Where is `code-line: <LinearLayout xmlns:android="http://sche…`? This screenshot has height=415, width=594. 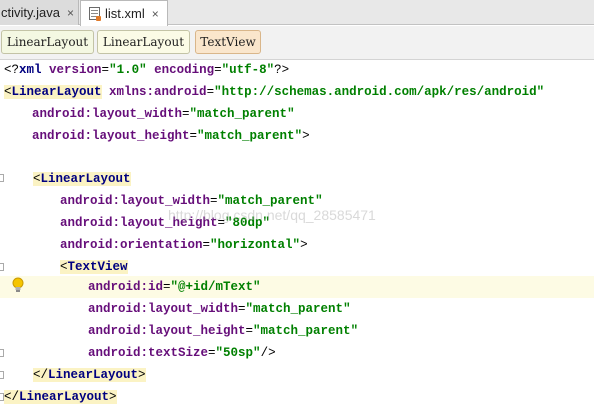 code-line: <LinearLayout xmlns:android="http://sche… is located at coordinates (299, 92).